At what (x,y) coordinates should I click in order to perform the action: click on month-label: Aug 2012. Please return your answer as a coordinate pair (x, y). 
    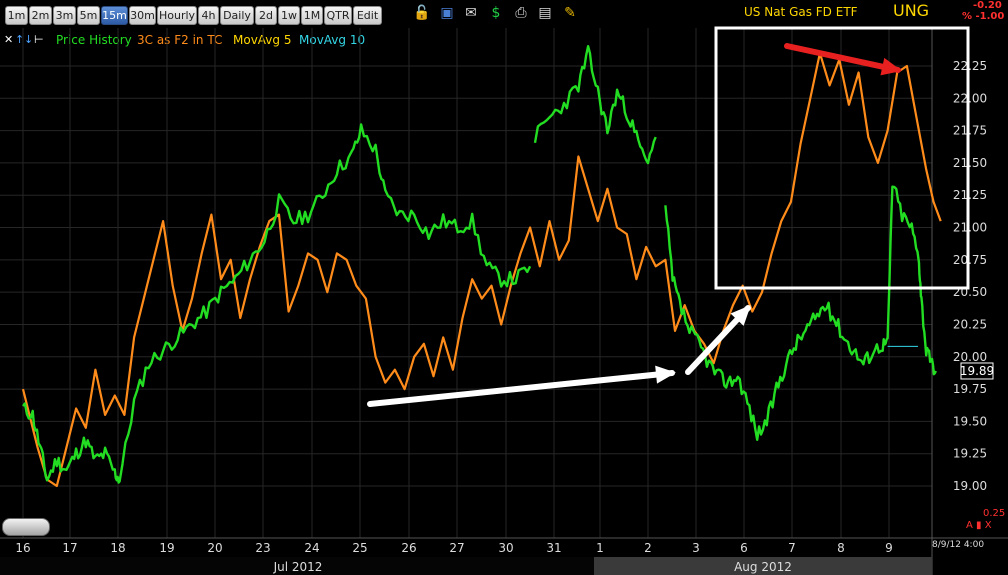
    Looking at the image, I should click on (763, 567).